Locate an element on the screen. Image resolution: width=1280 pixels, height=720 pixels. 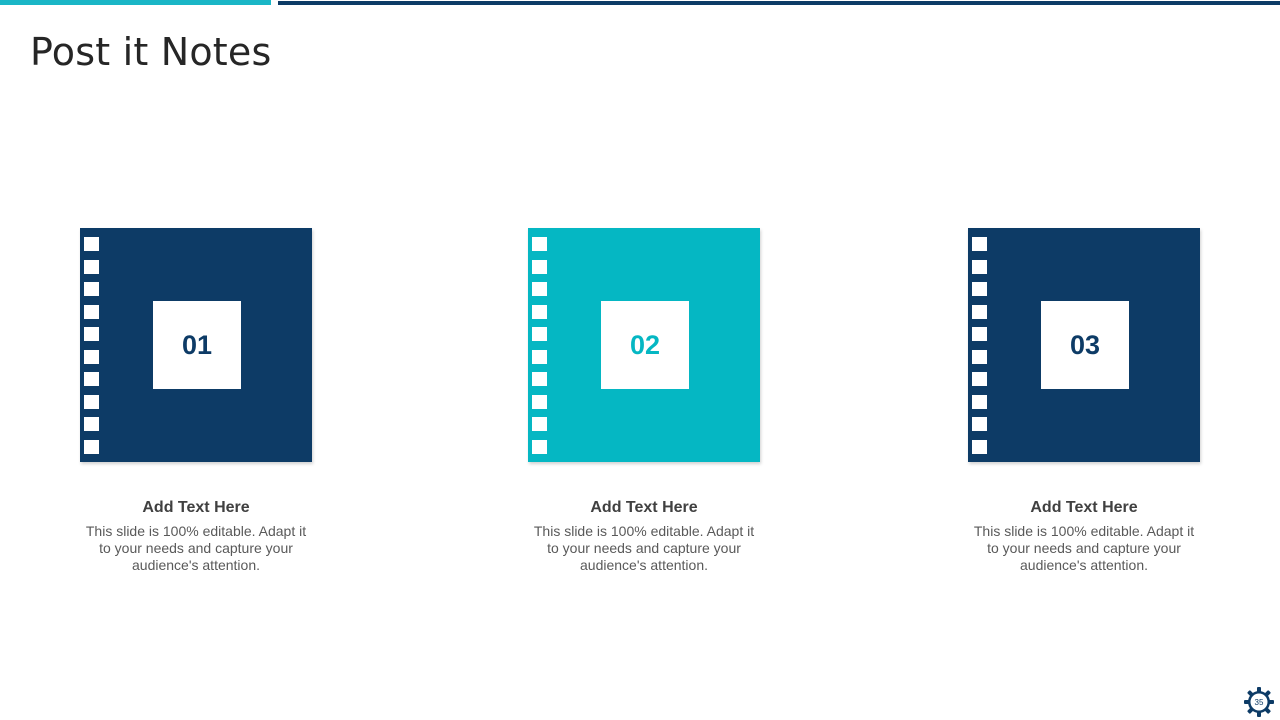
page-number: 35 is located at coordinates (1259, 702).